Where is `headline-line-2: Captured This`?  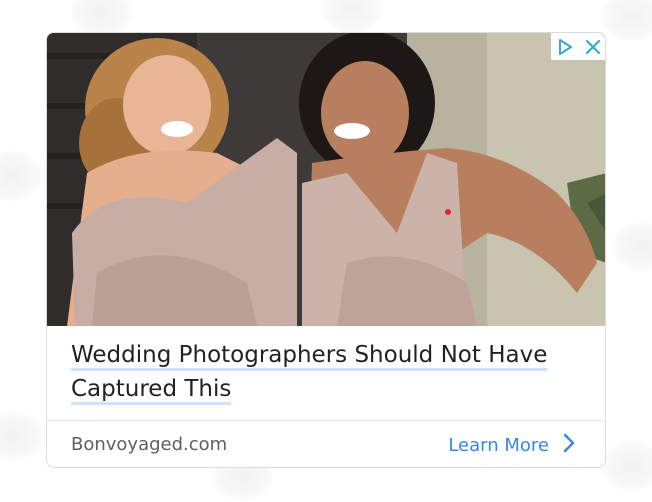
headline-line-2: Captured This is located at coordinates (151, 390).